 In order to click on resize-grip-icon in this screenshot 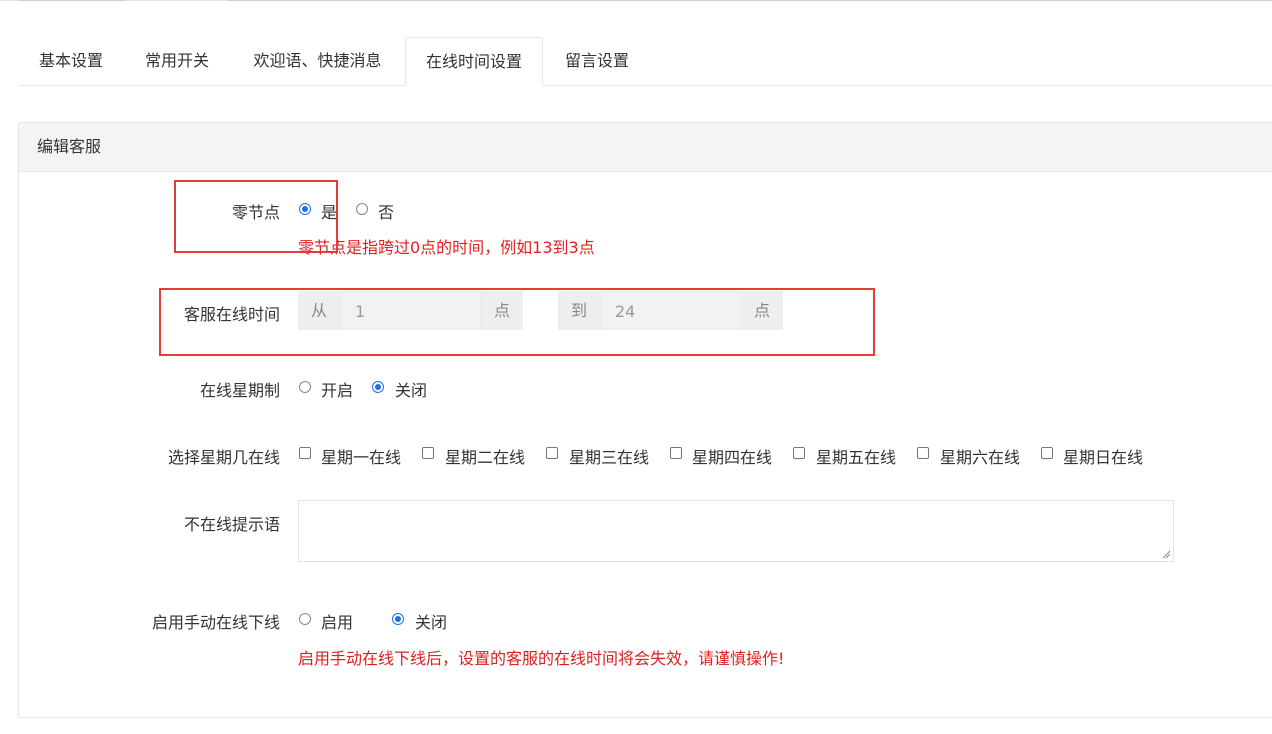, I will do `click(1166, 554)`.